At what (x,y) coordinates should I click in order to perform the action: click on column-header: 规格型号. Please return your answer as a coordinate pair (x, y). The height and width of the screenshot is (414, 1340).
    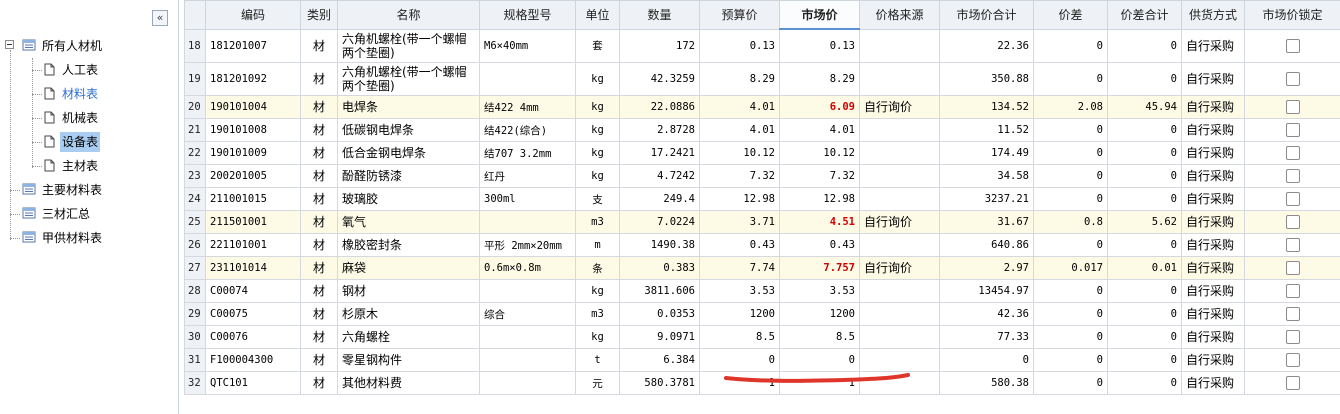
    Looking at the image, I should click on (527, 15).